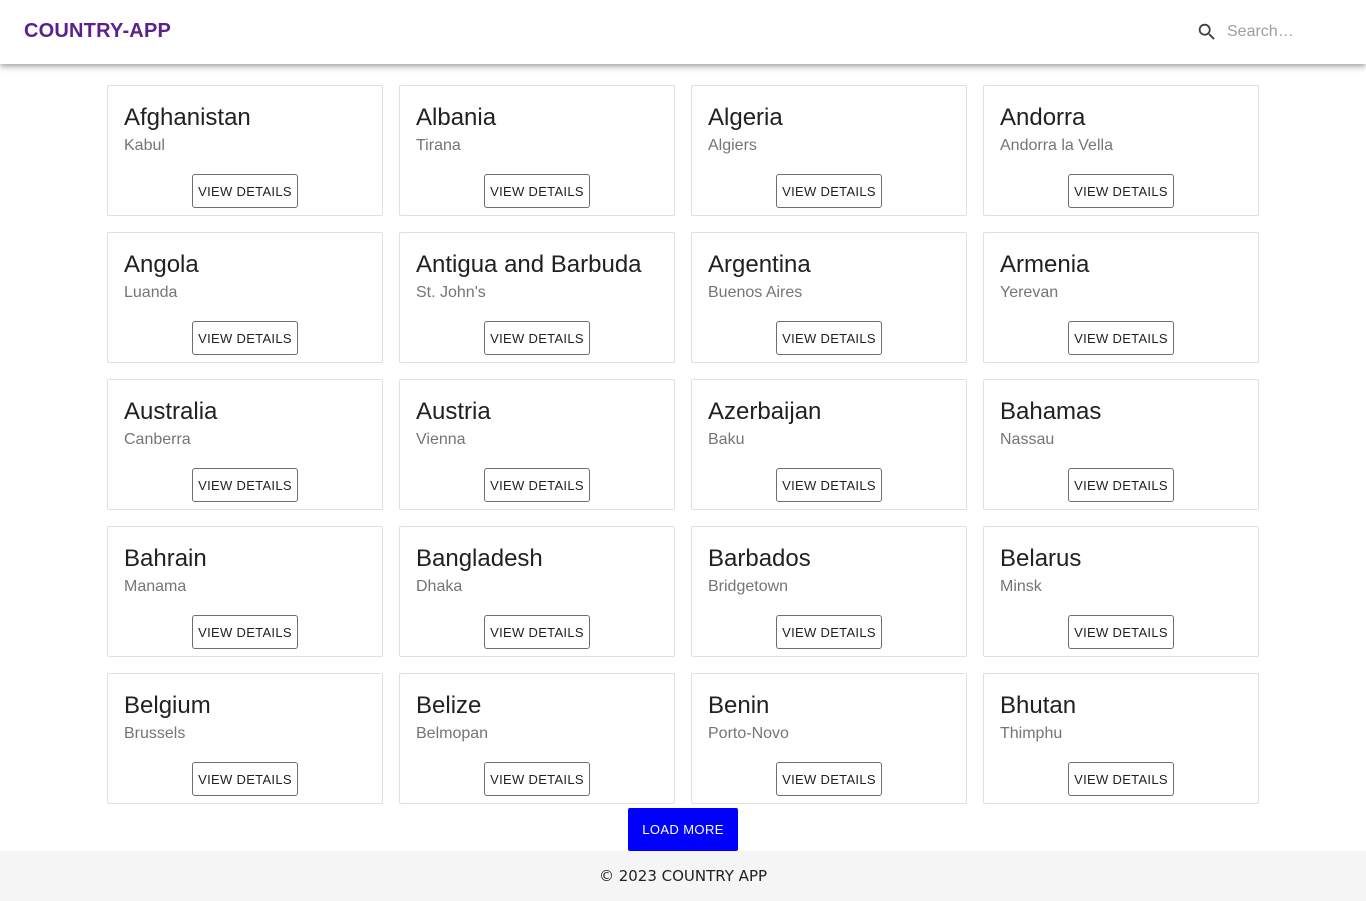 The image size is (1366, 901). Describe the element at coordinates (829, 444) in the screenshot. I see `country-card: Azerbaijan Baku VIEW DETAILS` at that location.